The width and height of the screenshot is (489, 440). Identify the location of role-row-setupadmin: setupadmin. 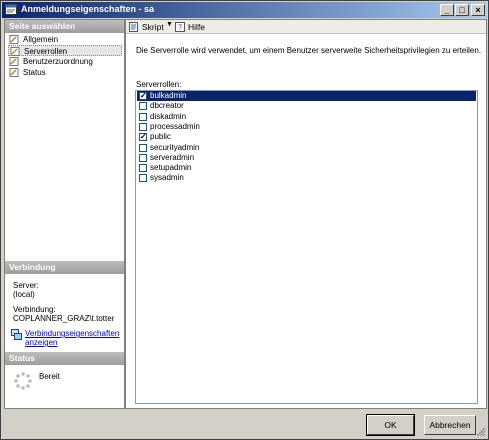
(306, 168).